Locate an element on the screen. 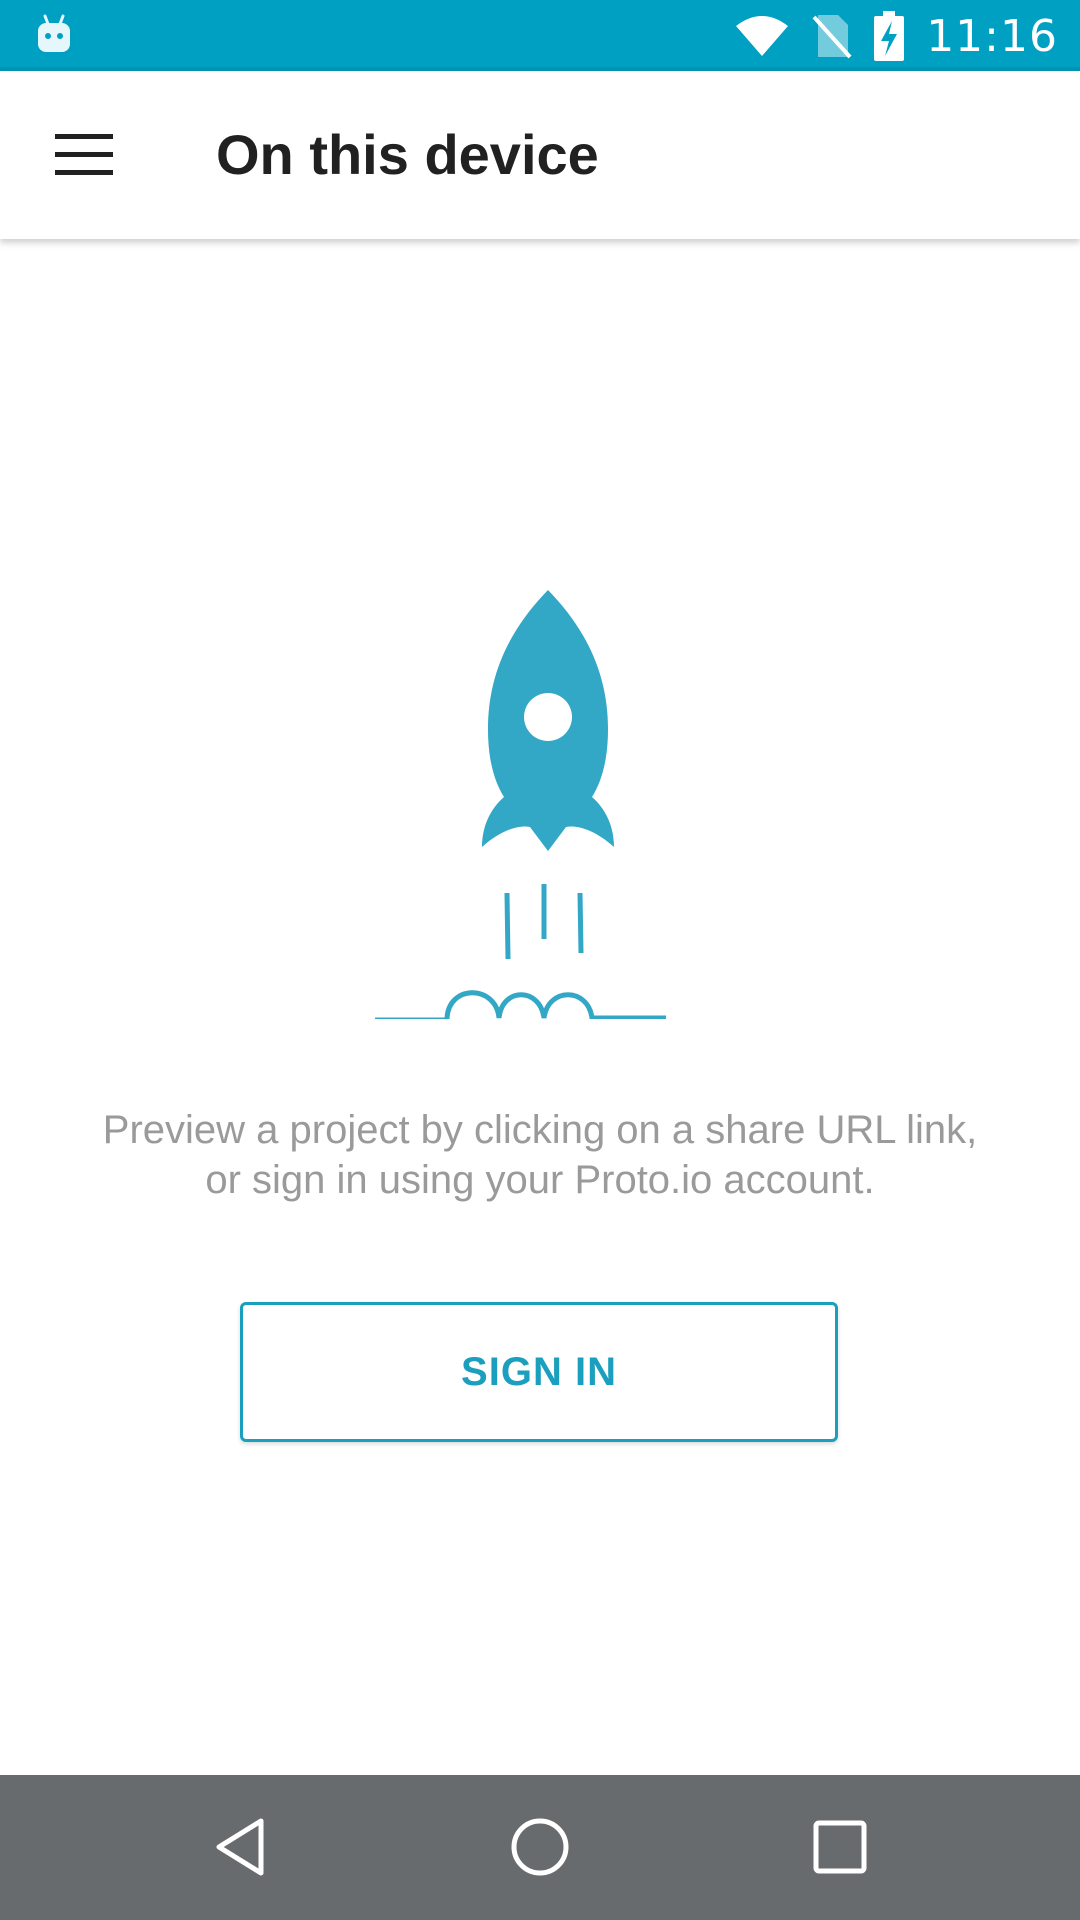 The width and height of the screenshot is (1080, 1920). navigation-bar is located at coordinates (540, 1847).